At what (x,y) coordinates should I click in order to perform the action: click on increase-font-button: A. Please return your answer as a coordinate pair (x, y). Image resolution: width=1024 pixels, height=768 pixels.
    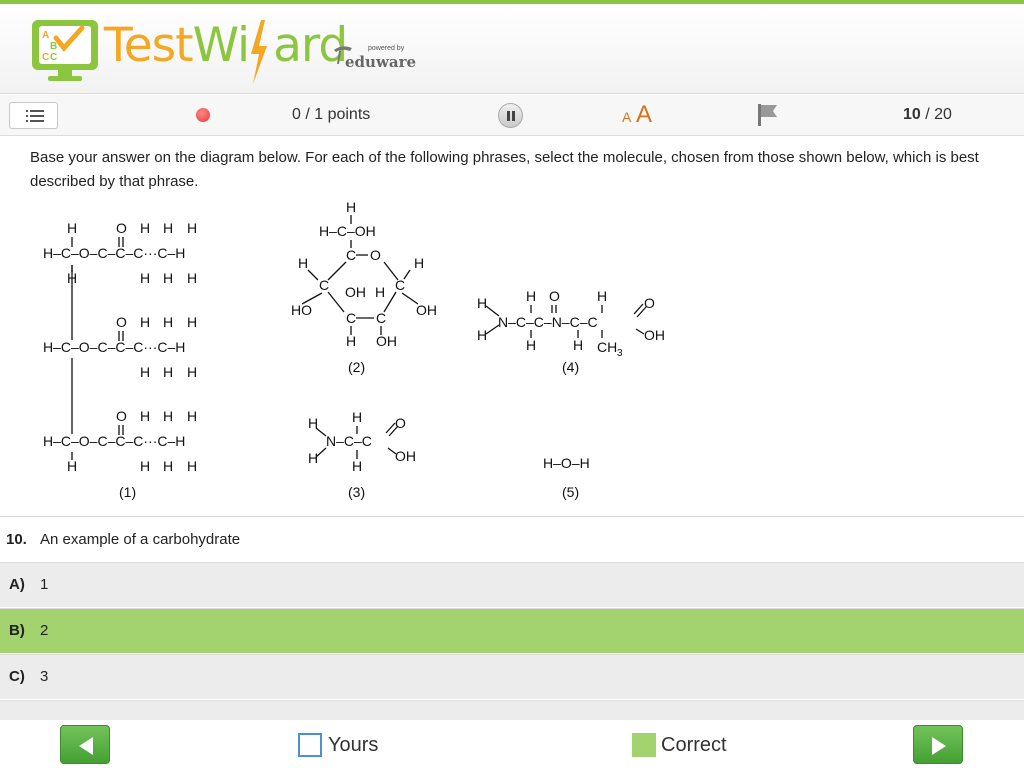
    Looking at the image, I should click on (644, 115).